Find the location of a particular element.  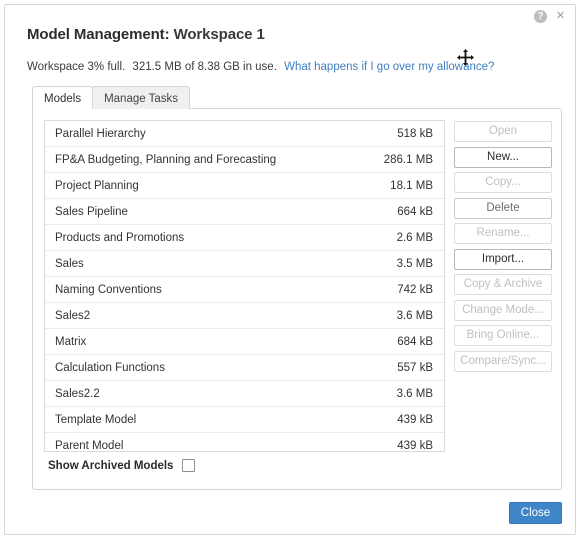

model-size: 2.6 MB is located at coordinates (414, 237).